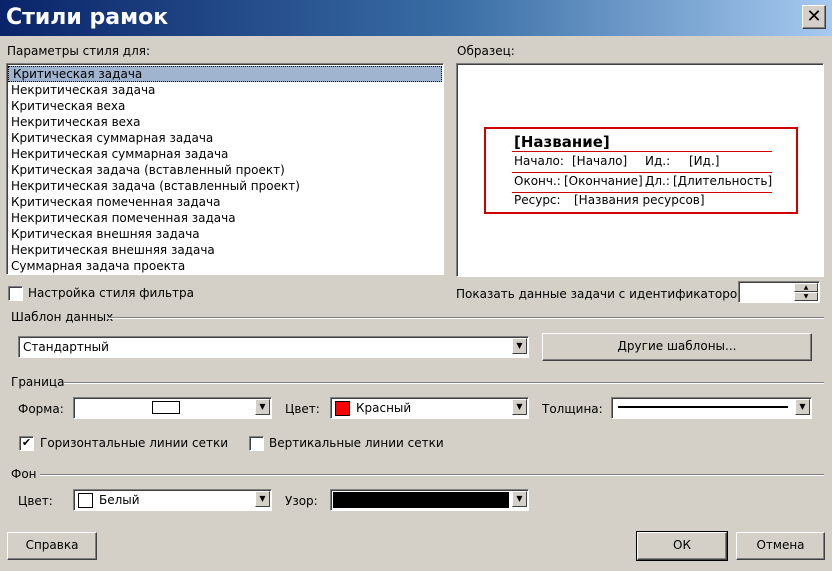 The height and width of the screenshot is (571, 832). Describe the element at coordinates (603, 181) in the screenshot. I see `sample-row-finish-value: [Окончание]` at that location.